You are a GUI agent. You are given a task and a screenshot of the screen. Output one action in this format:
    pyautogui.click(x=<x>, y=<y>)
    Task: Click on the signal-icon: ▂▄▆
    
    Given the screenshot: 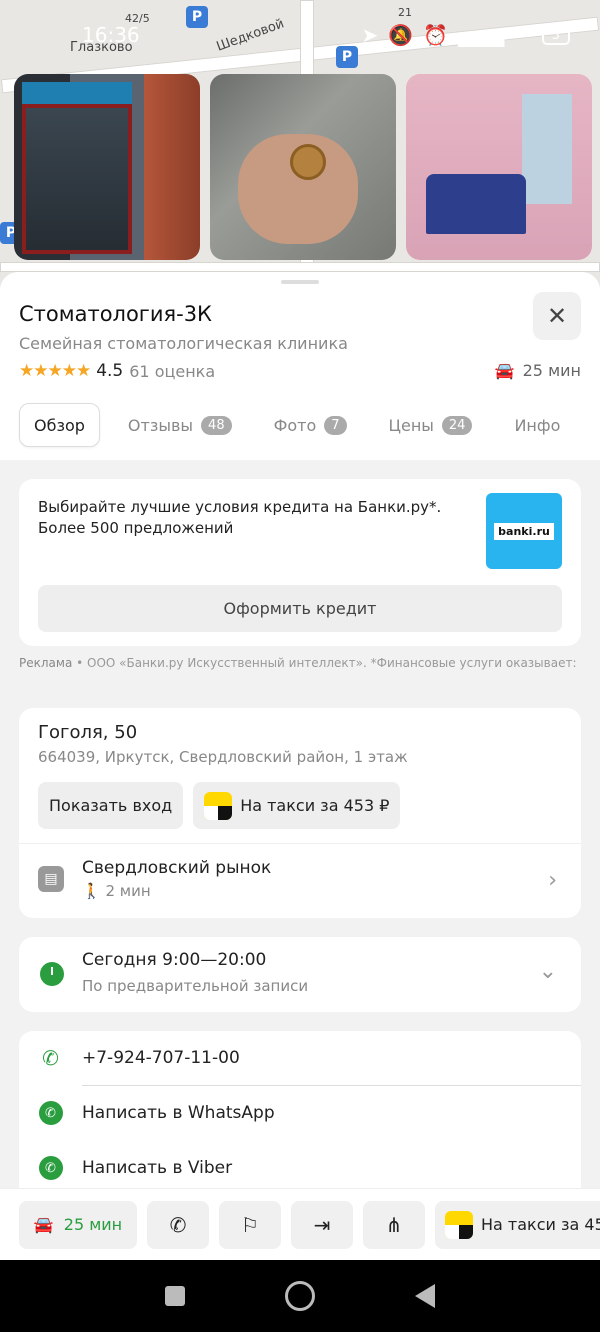 What is the action you would take?
    pyautogui.click(x=481, y=35)
    